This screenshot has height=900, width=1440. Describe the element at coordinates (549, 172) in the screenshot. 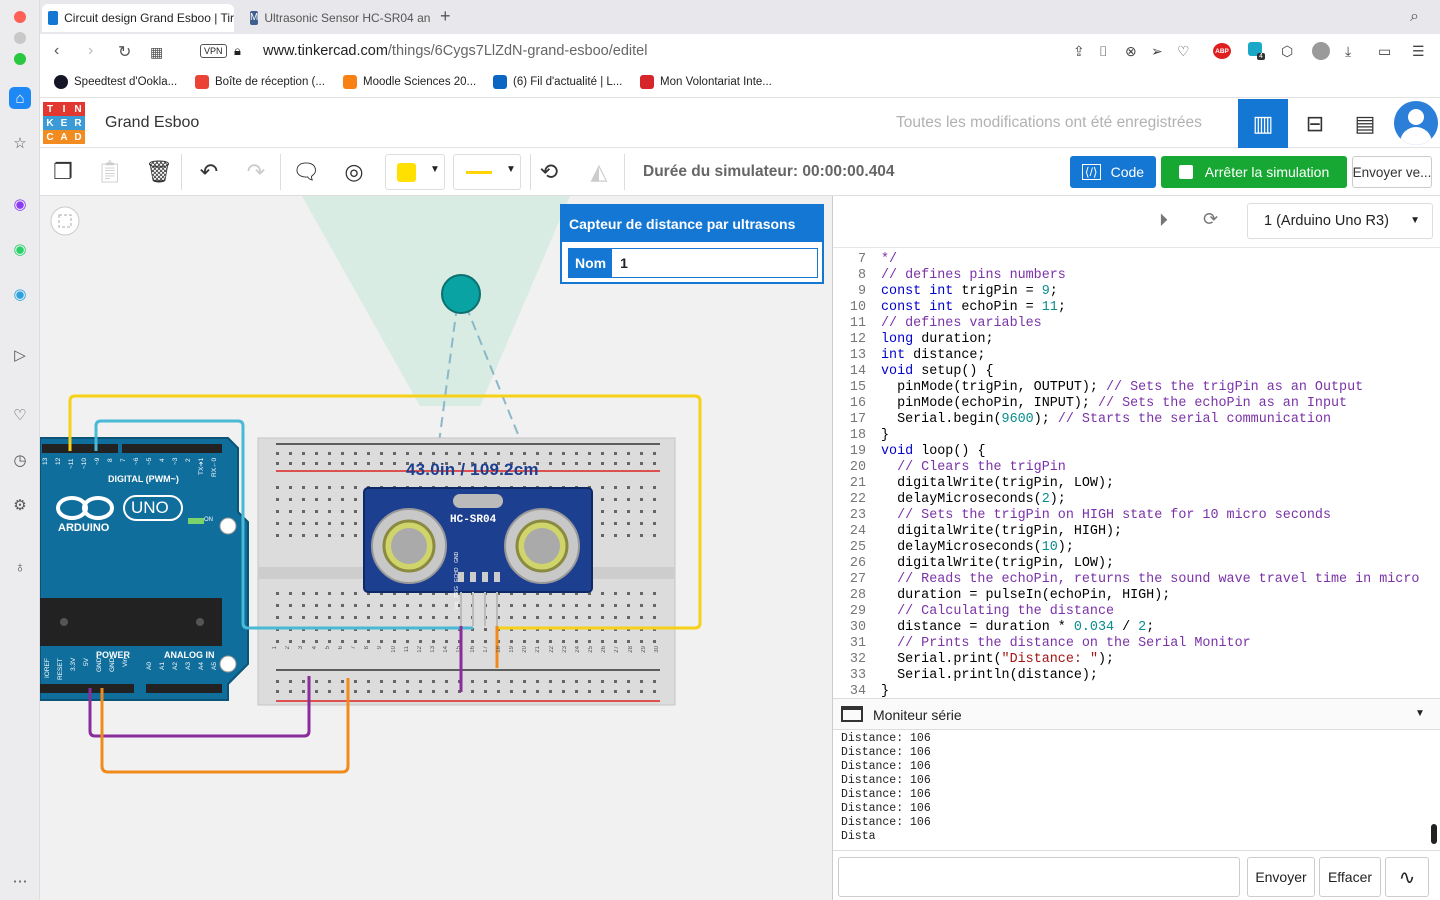

I see `rotate-button: ⟲` at that location.